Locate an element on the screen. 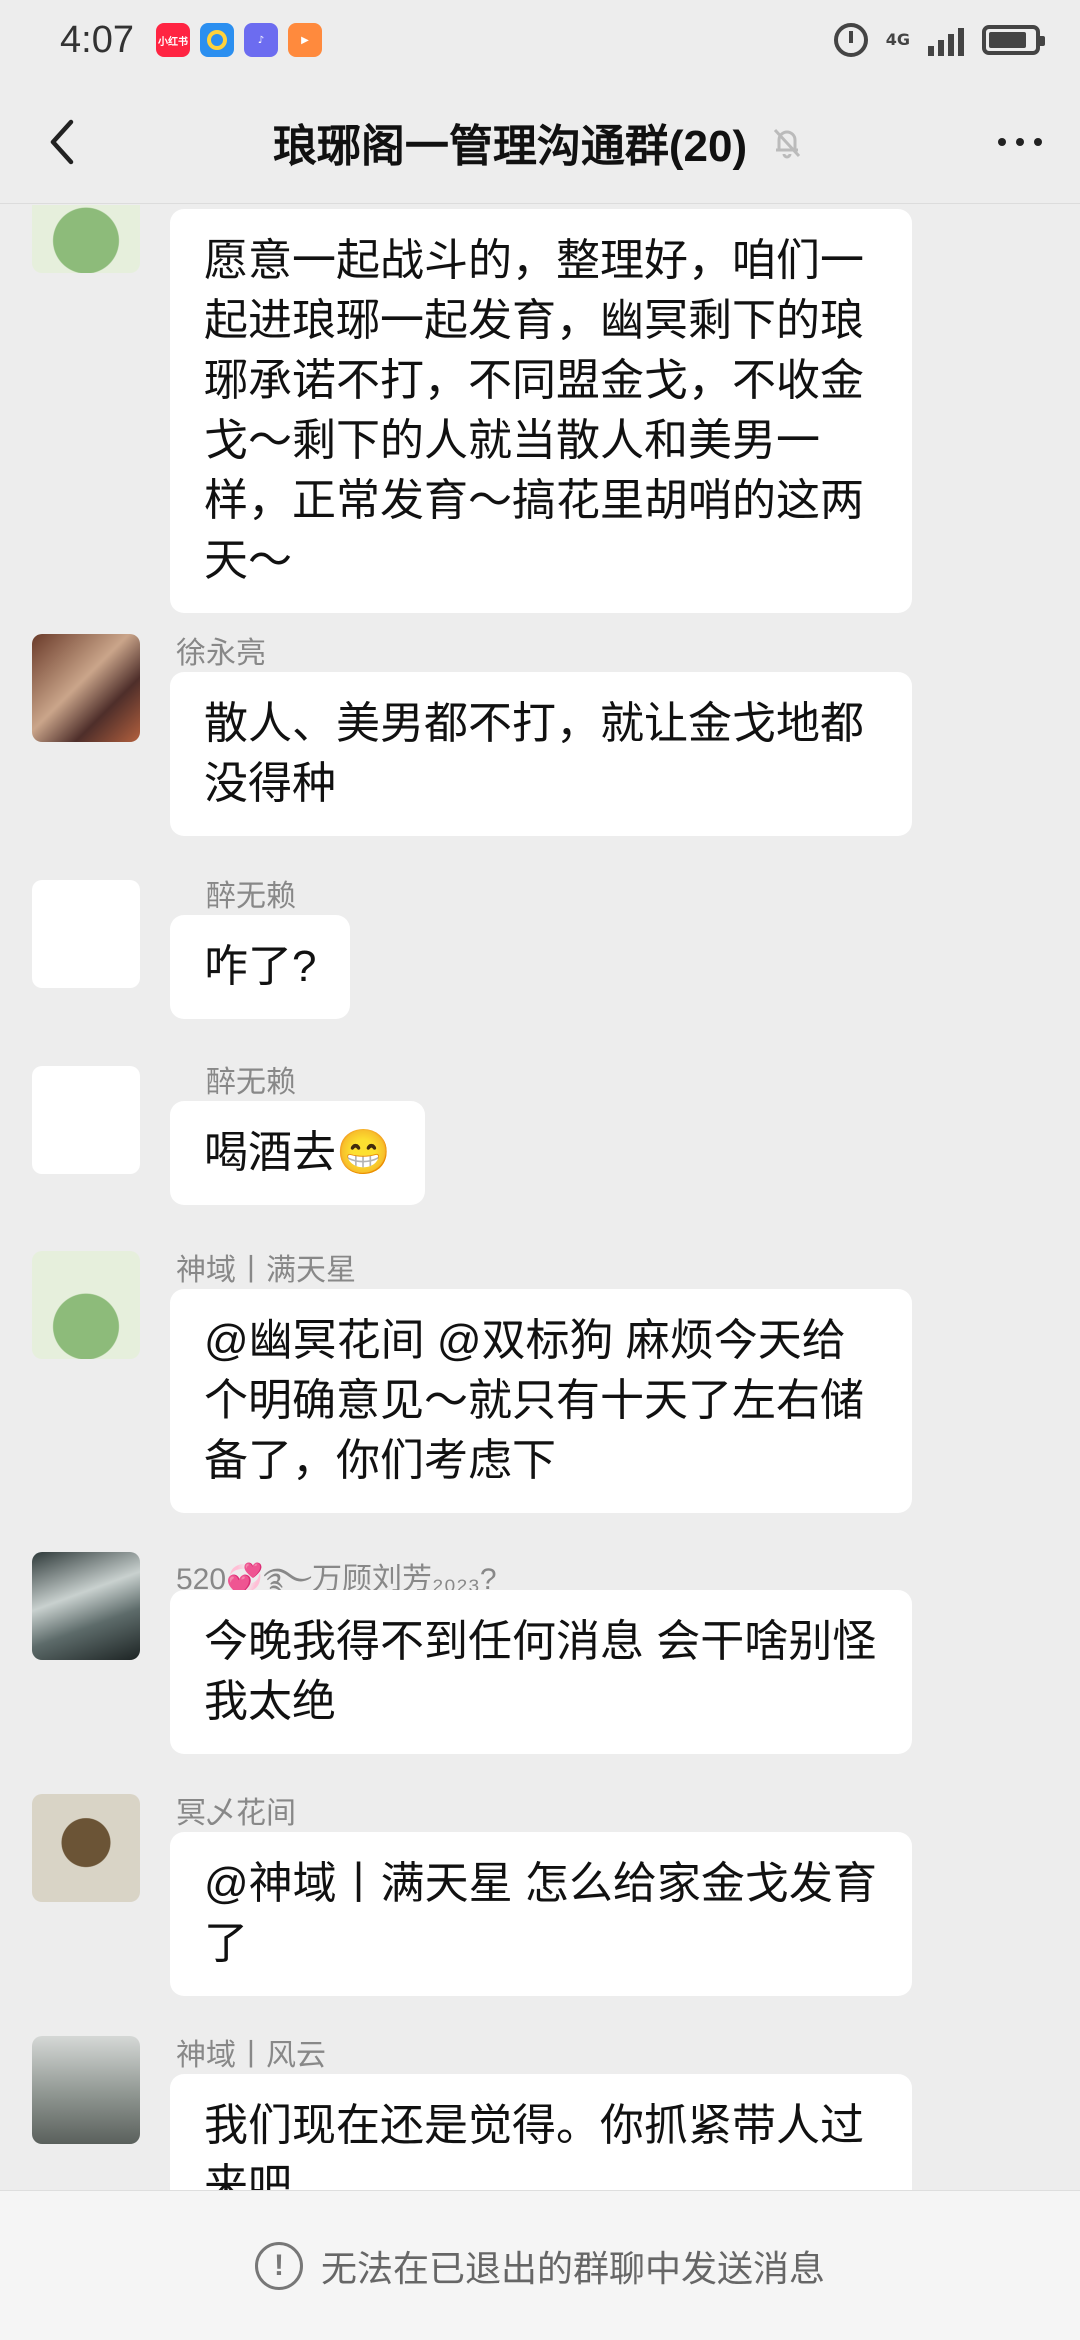  status-indicators: 4G is located at coordinates (939, 40).